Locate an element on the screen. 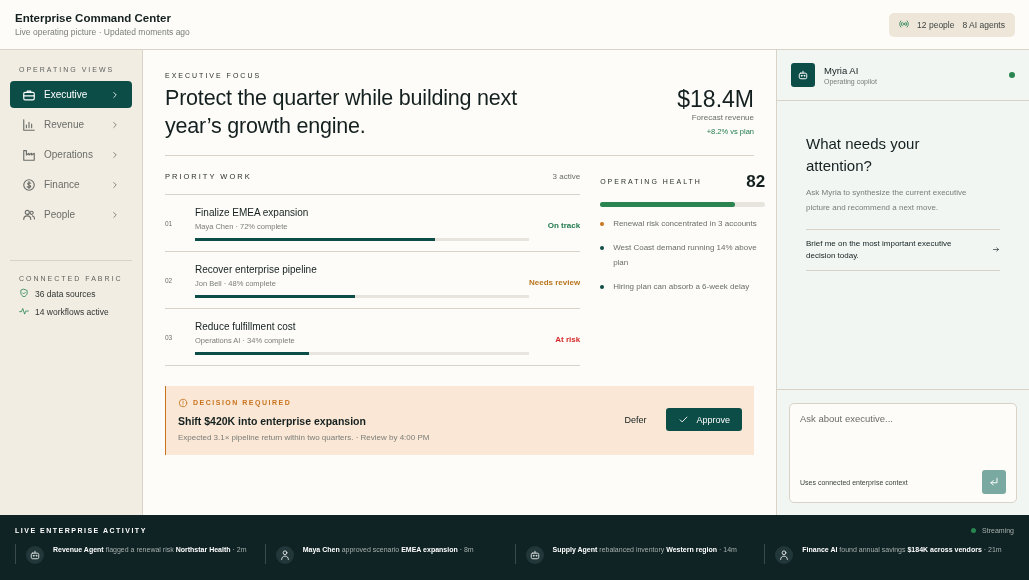 Image resolution: width=1029 pixels, height=580 pixels. nav-item: Operations is located at coordinates (71, 154).